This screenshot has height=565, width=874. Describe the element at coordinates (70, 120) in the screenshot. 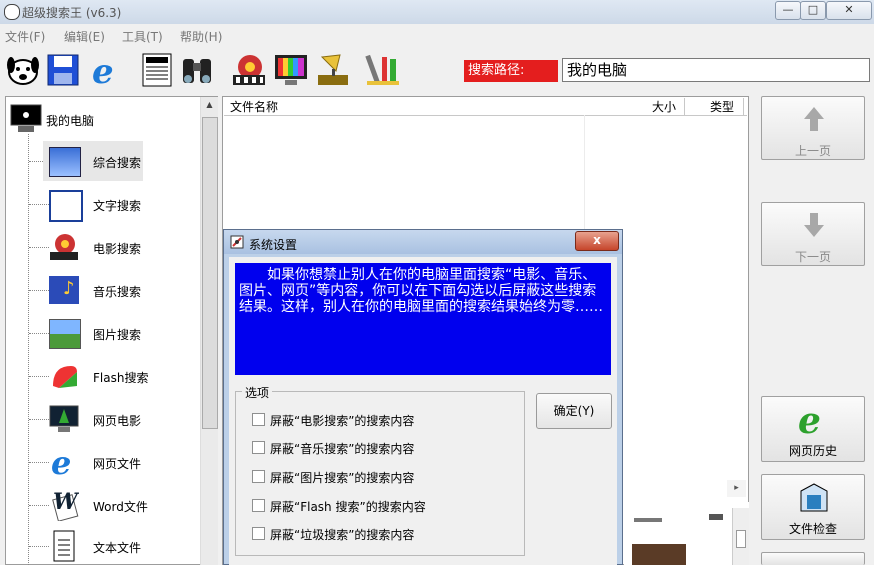

I see `tree-root-label: 我的电脑` at that location.